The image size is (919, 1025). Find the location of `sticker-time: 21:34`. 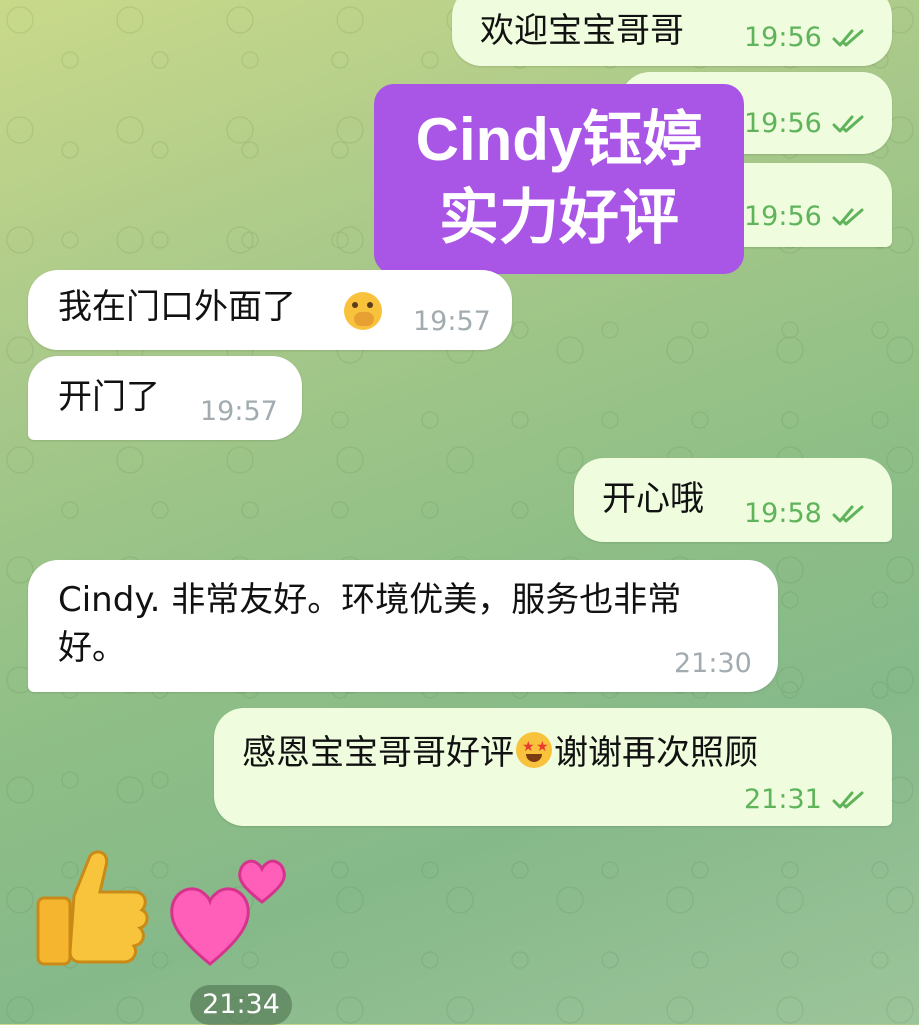

sticker-time: 21:34 is located at coordinates (241, 1005).